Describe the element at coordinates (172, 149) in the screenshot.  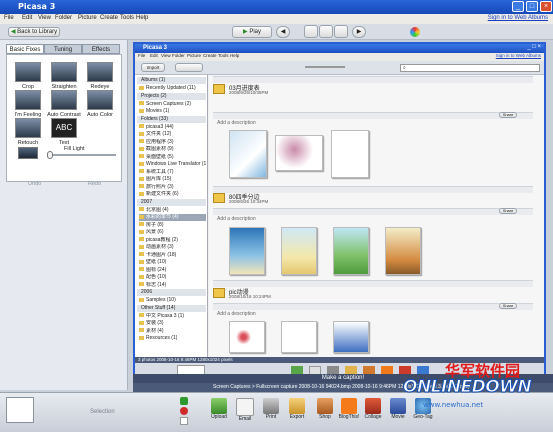
I see `library-folder-item: 截图素材 (9)` at that location.